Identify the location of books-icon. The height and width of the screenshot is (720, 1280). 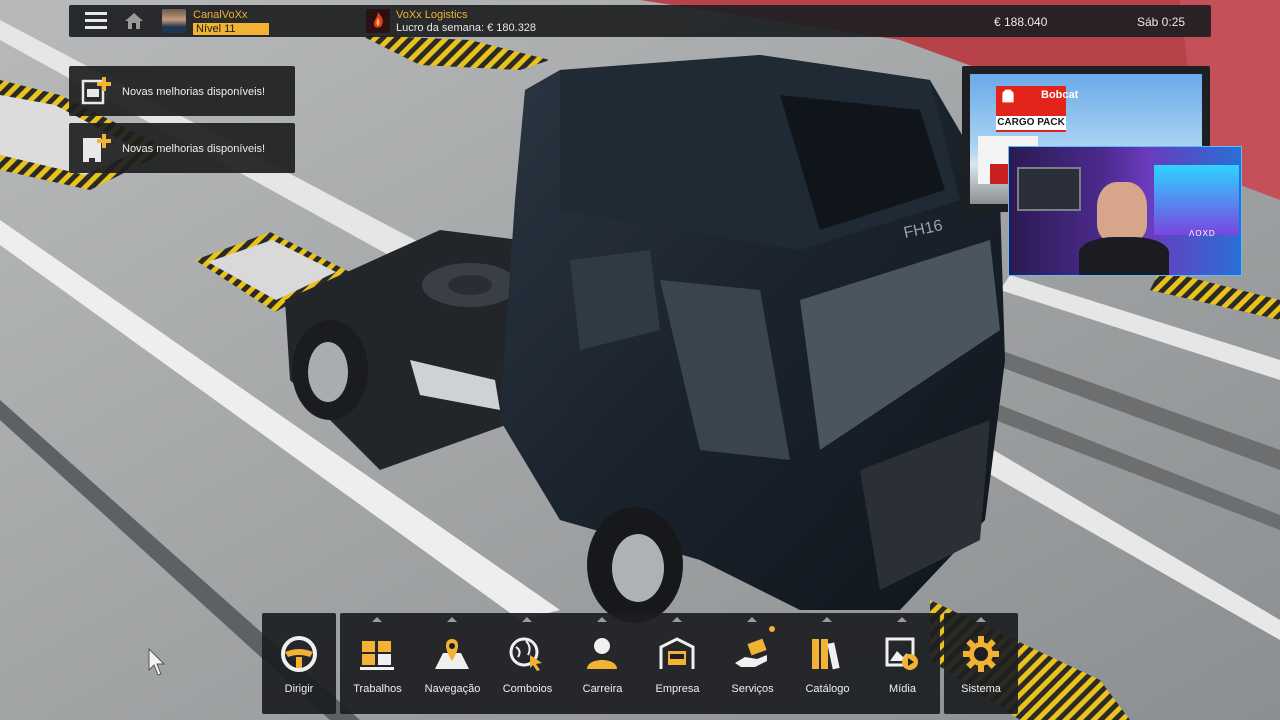
(826, 654).